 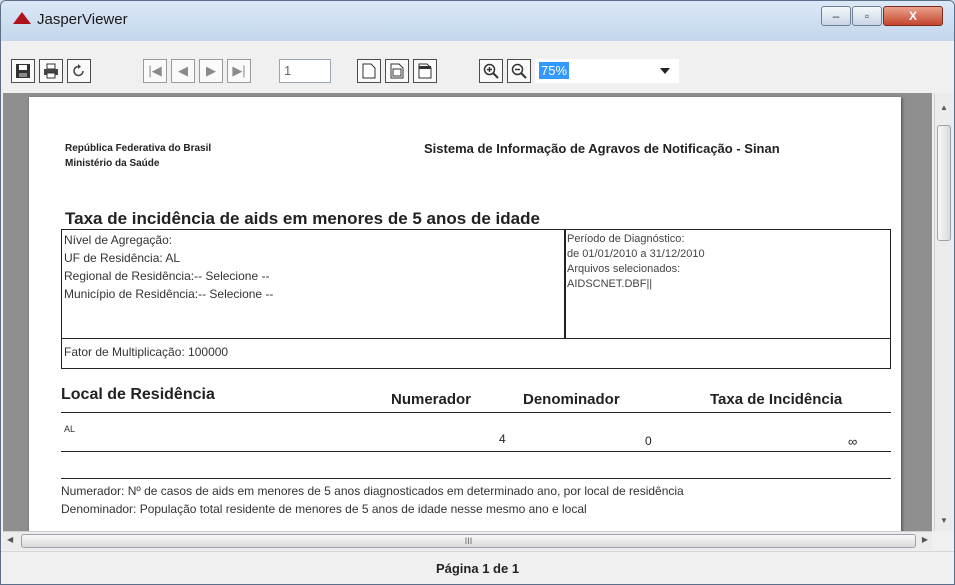 I want to click on vertical-scroll-thumb, so click(x=944, y=183).